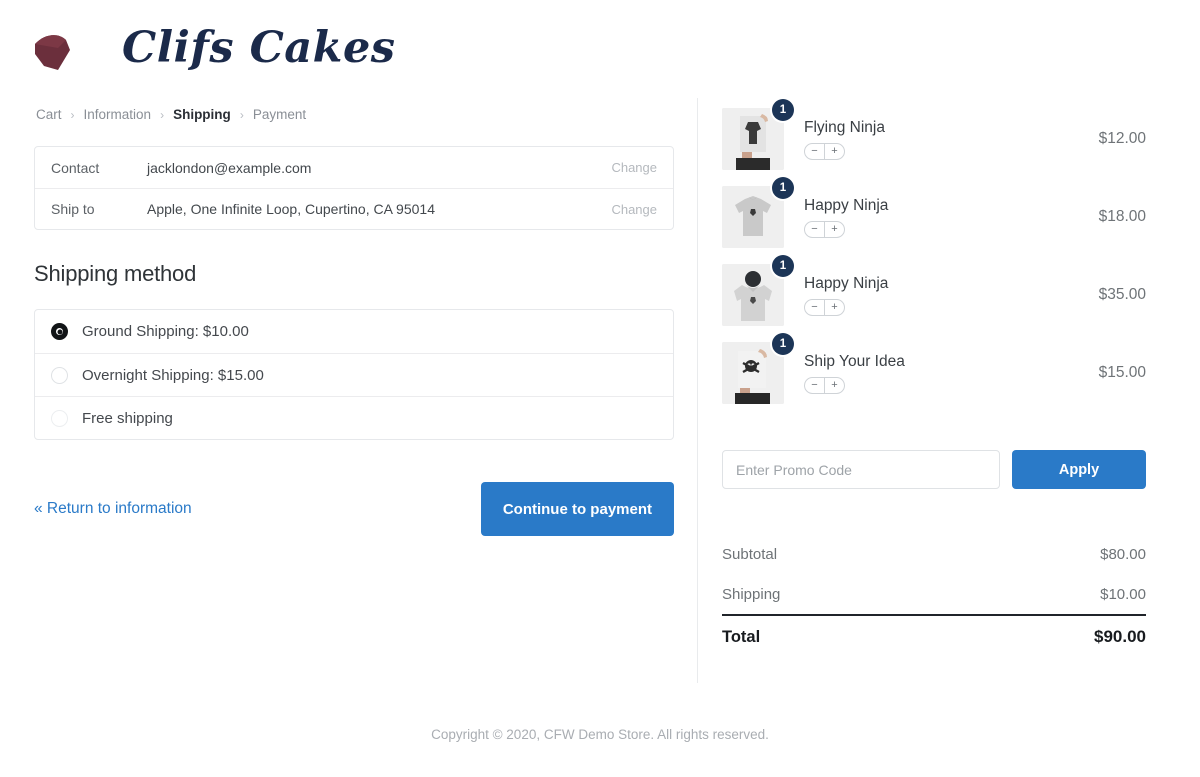  Describe the element at coordinates (741, 636) in the screenshot. I see `grand-total-label: Total` at that location.